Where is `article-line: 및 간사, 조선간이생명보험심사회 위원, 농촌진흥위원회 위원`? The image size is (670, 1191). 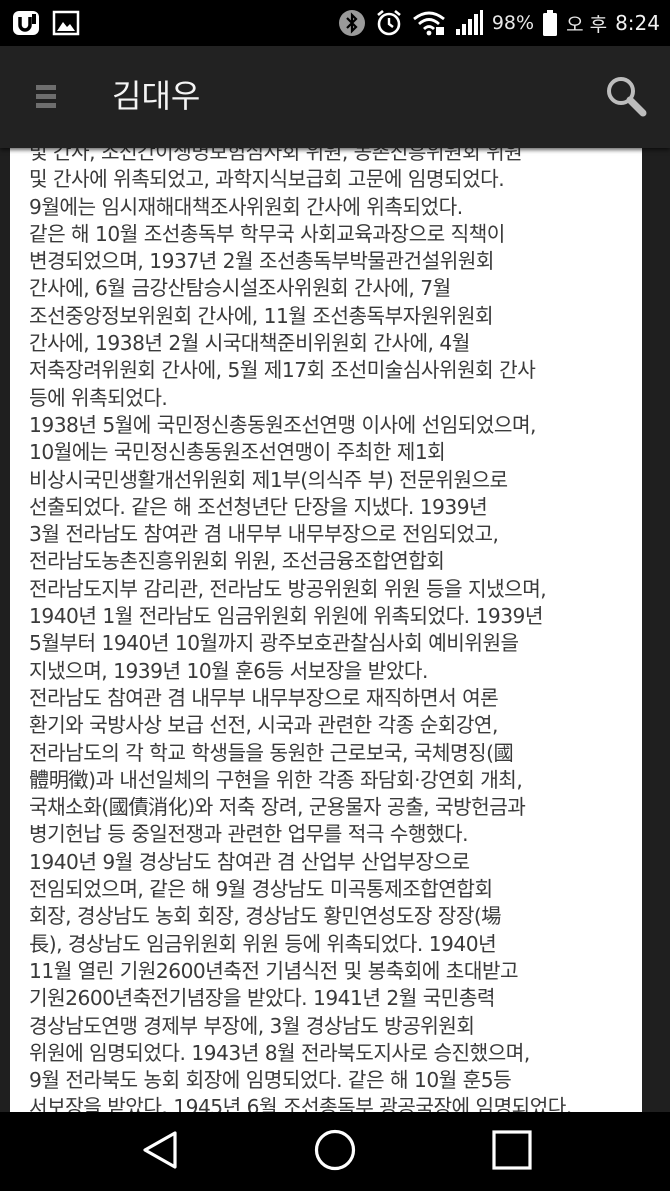 article-line: 및 간사, 조선간이생명보험심사회 위원, 농촌진흥위원회 위원 is located at coordinates (276, 156).